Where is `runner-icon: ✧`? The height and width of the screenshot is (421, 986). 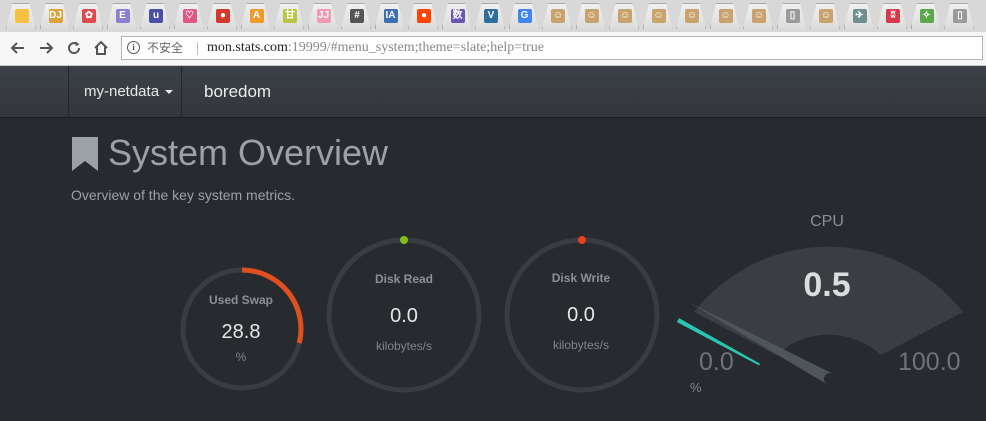
runner-icon: ✧ is located at coordinates (926, 16).